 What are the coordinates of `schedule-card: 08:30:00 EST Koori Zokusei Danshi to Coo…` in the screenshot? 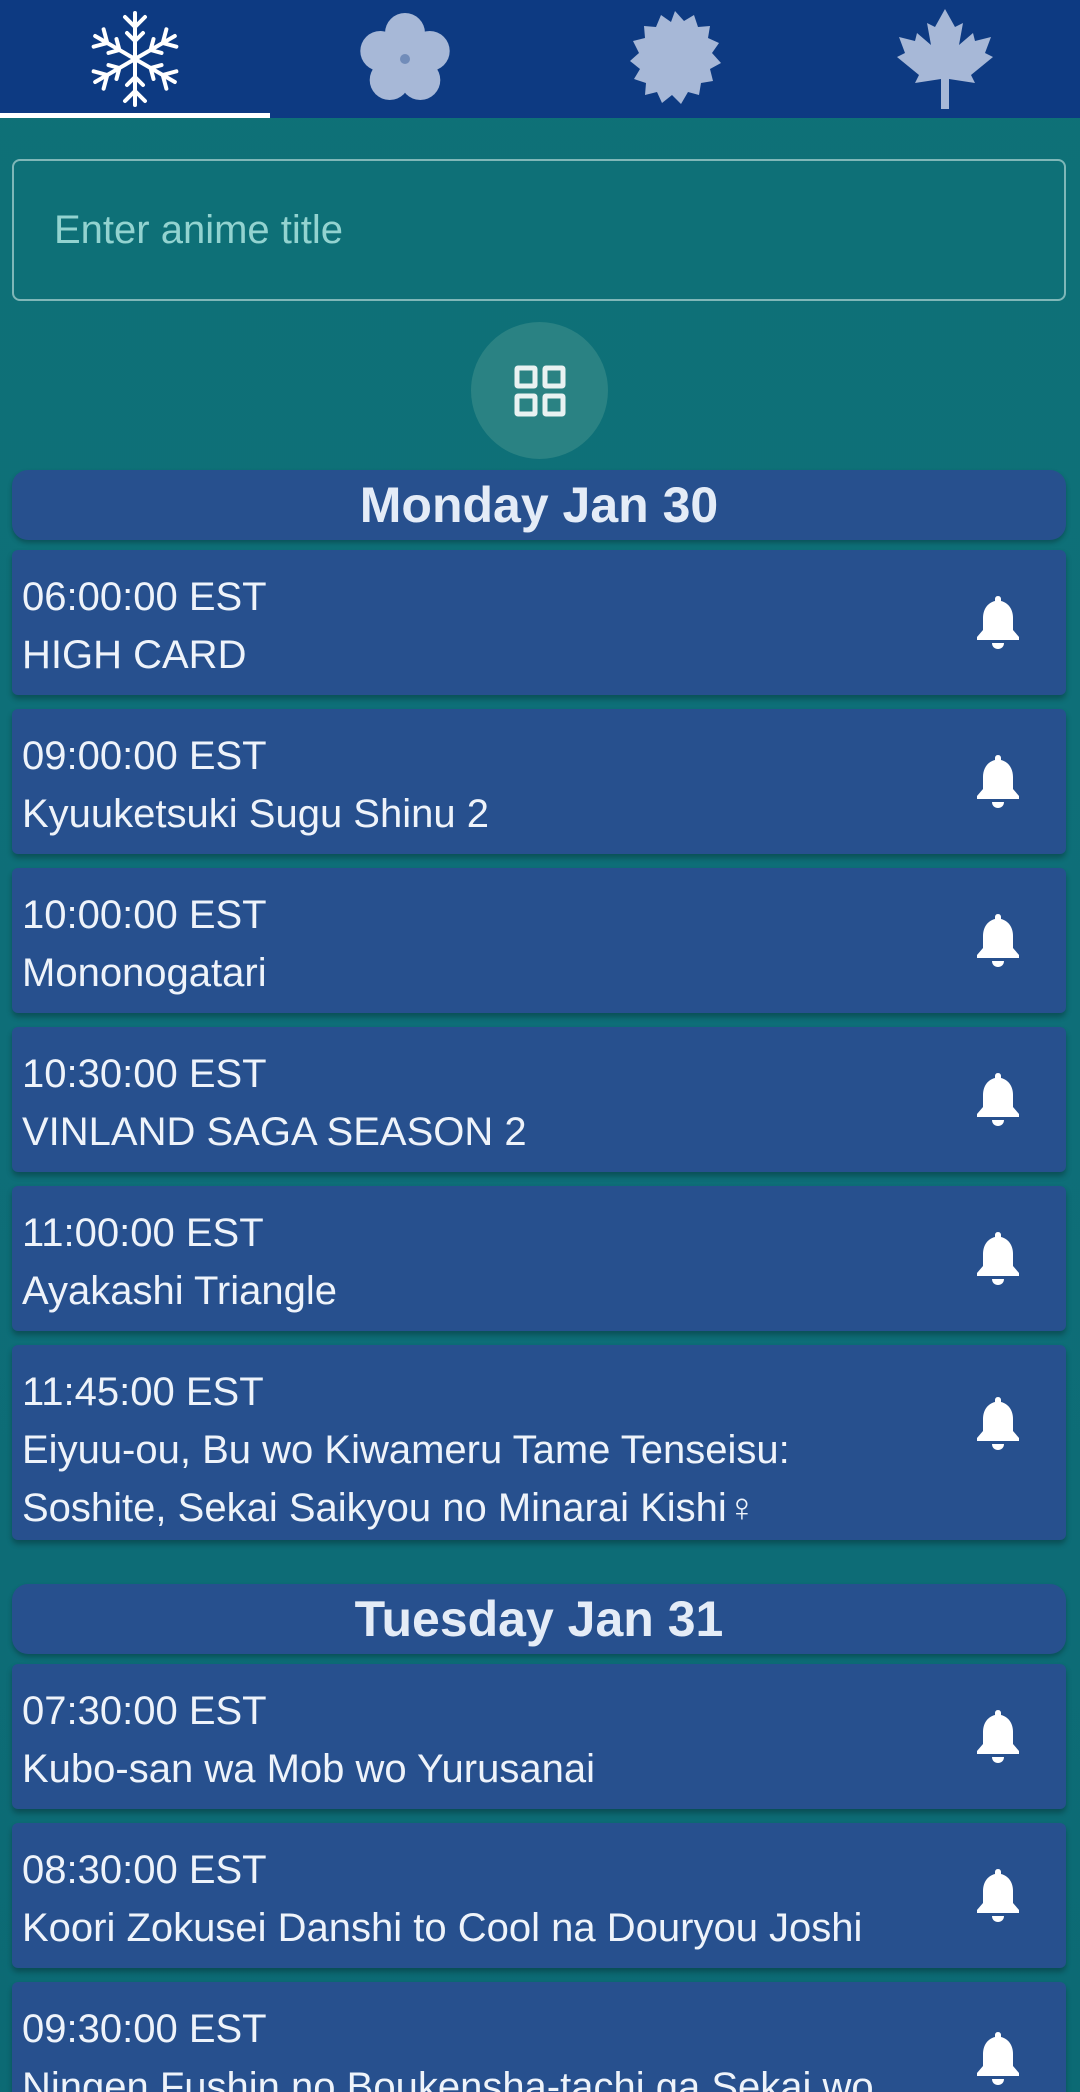 It's located at (539, 1895).